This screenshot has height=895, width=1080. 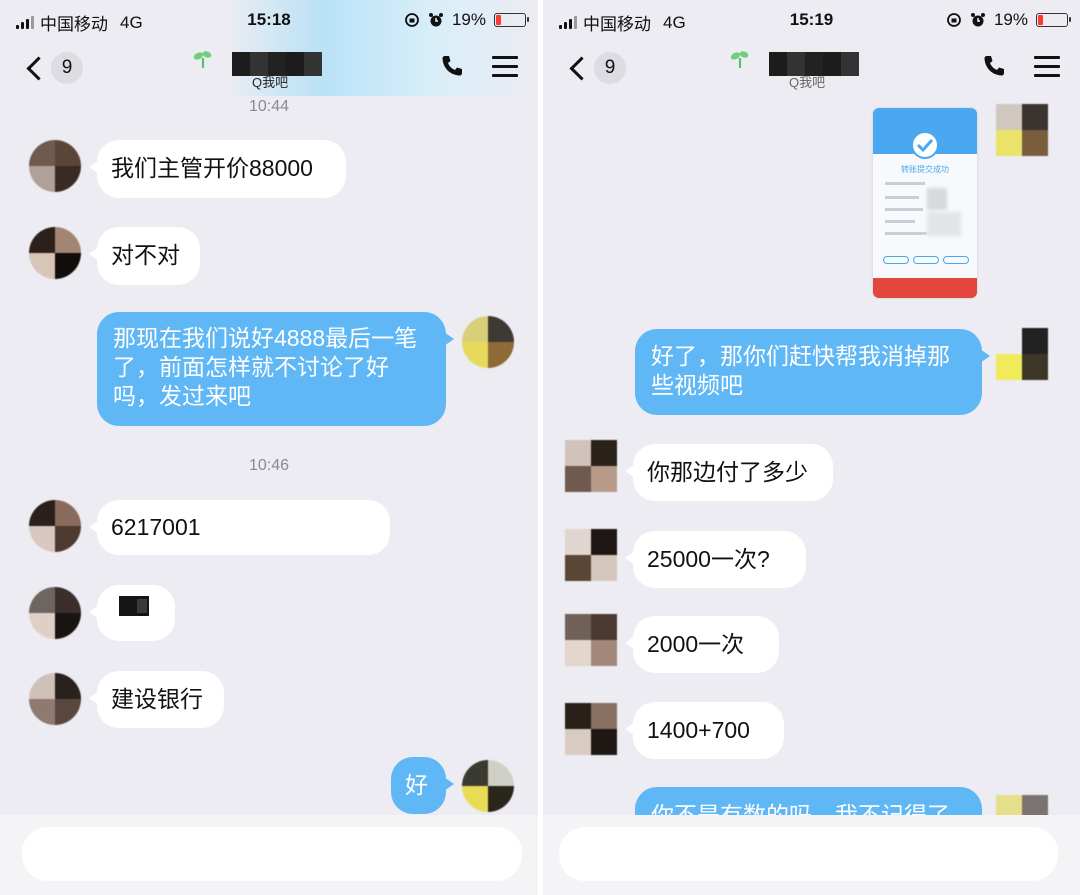 What do you see at coordinates (925, 145) in the screenshot?
I see `checkmark-icon` at bounding box center [925, 145].